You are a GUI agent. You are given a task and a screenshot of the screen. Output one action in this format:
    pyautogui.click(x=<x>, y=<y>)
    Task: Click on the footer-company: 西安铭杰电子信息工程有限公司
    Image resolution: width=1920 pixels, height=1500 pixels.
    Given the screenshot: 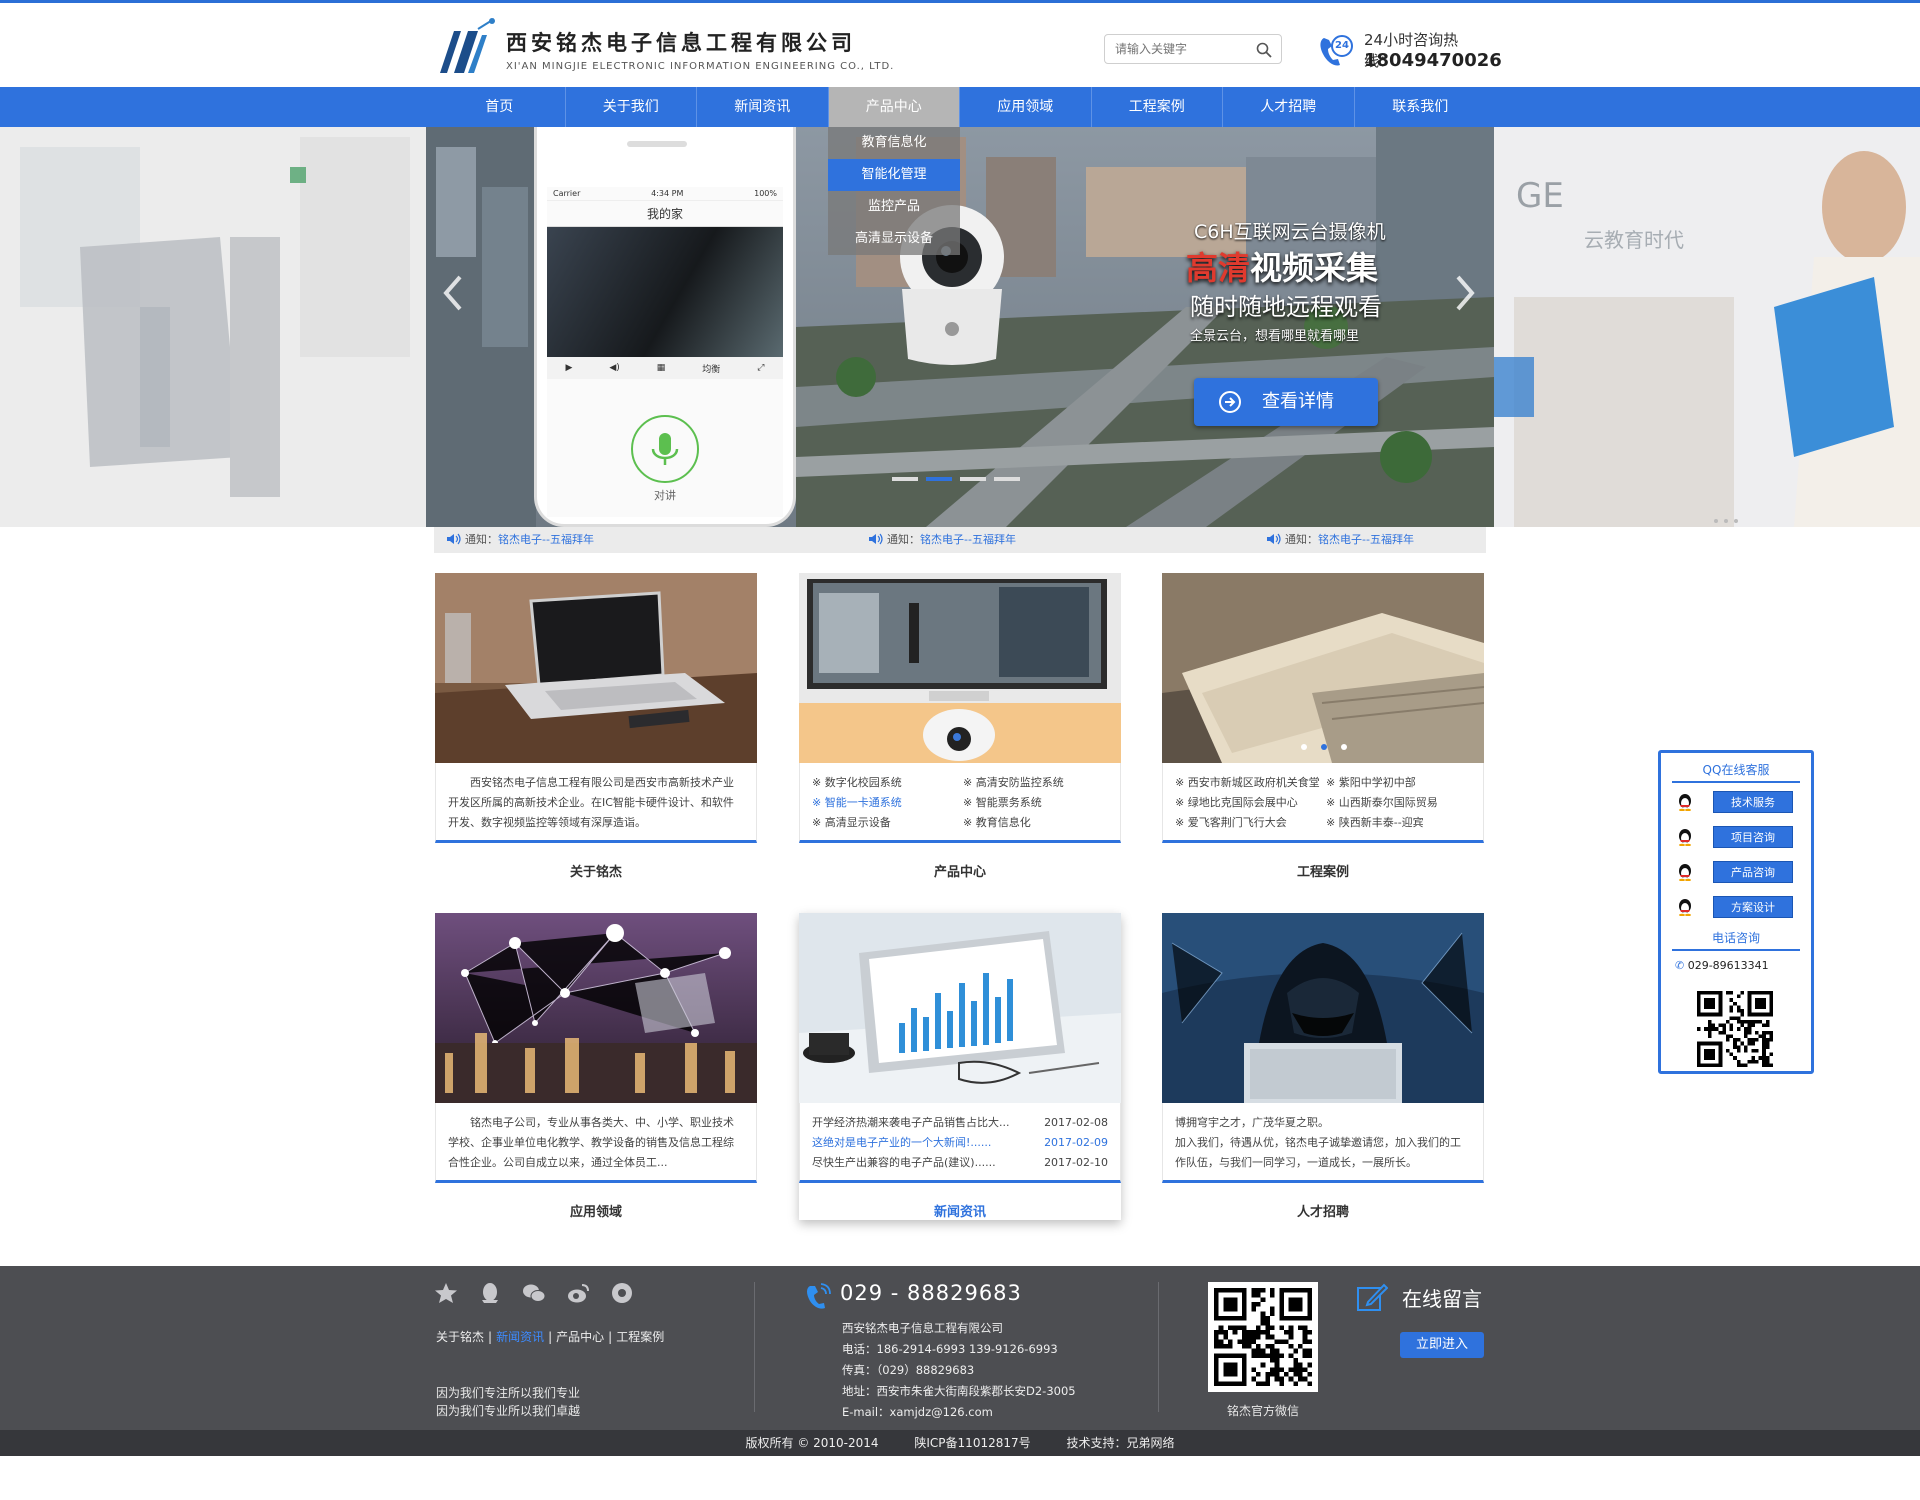 What is the action you would take?
    pyautogui.click(x=922, y=1328)
    